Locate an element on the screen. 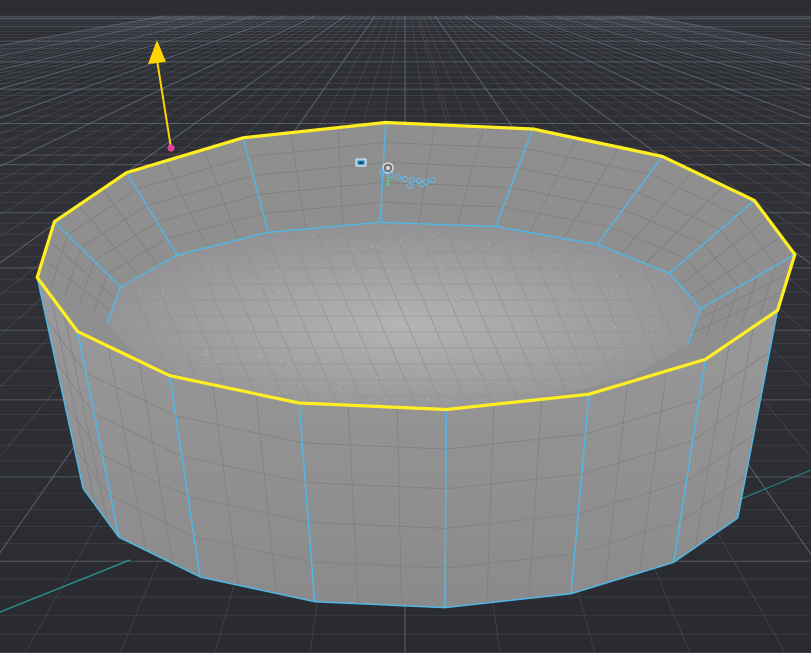 This screenshot has height=653, width=811. normal-axis-arrow is located at coordinates (164, 104).